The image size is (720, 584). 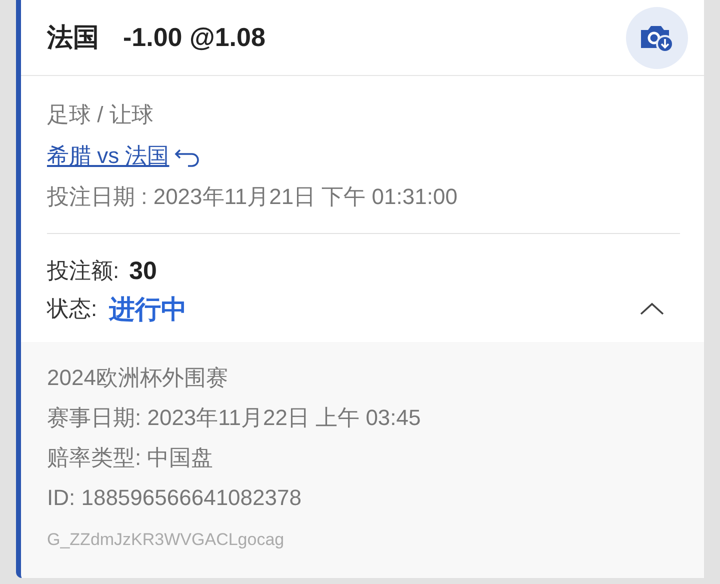 I want to click on detail-text: 赛事日期: 2023年11月22日 上午 03:45, so click(x=234, y=418).